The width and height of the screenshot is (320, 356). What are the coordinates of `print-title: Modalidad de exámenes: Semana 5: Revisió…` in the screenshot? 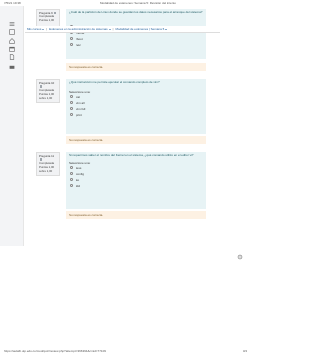 It's located at (138, 3).